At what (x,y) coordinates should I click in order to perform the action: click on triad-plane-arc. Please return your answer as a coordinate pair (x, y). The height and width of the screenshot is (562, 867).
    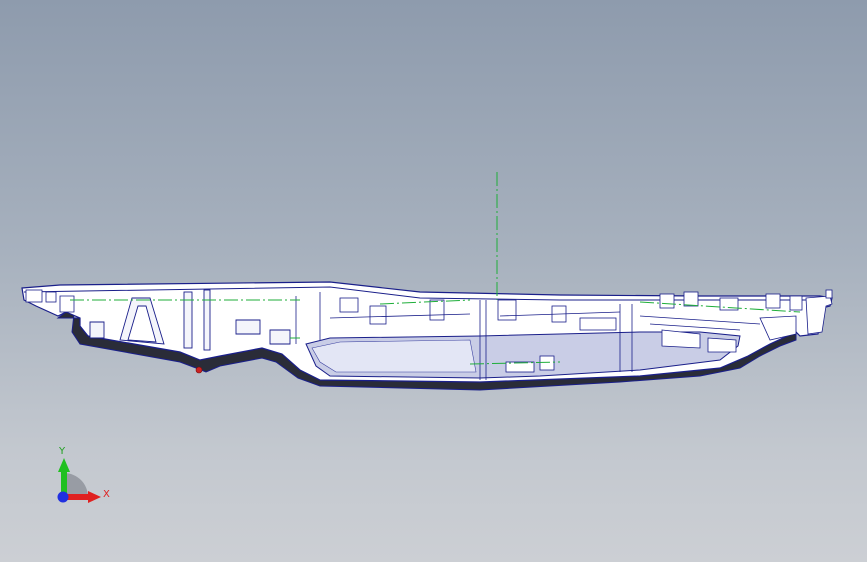
    Looking at the image, I should click on (76, 485).